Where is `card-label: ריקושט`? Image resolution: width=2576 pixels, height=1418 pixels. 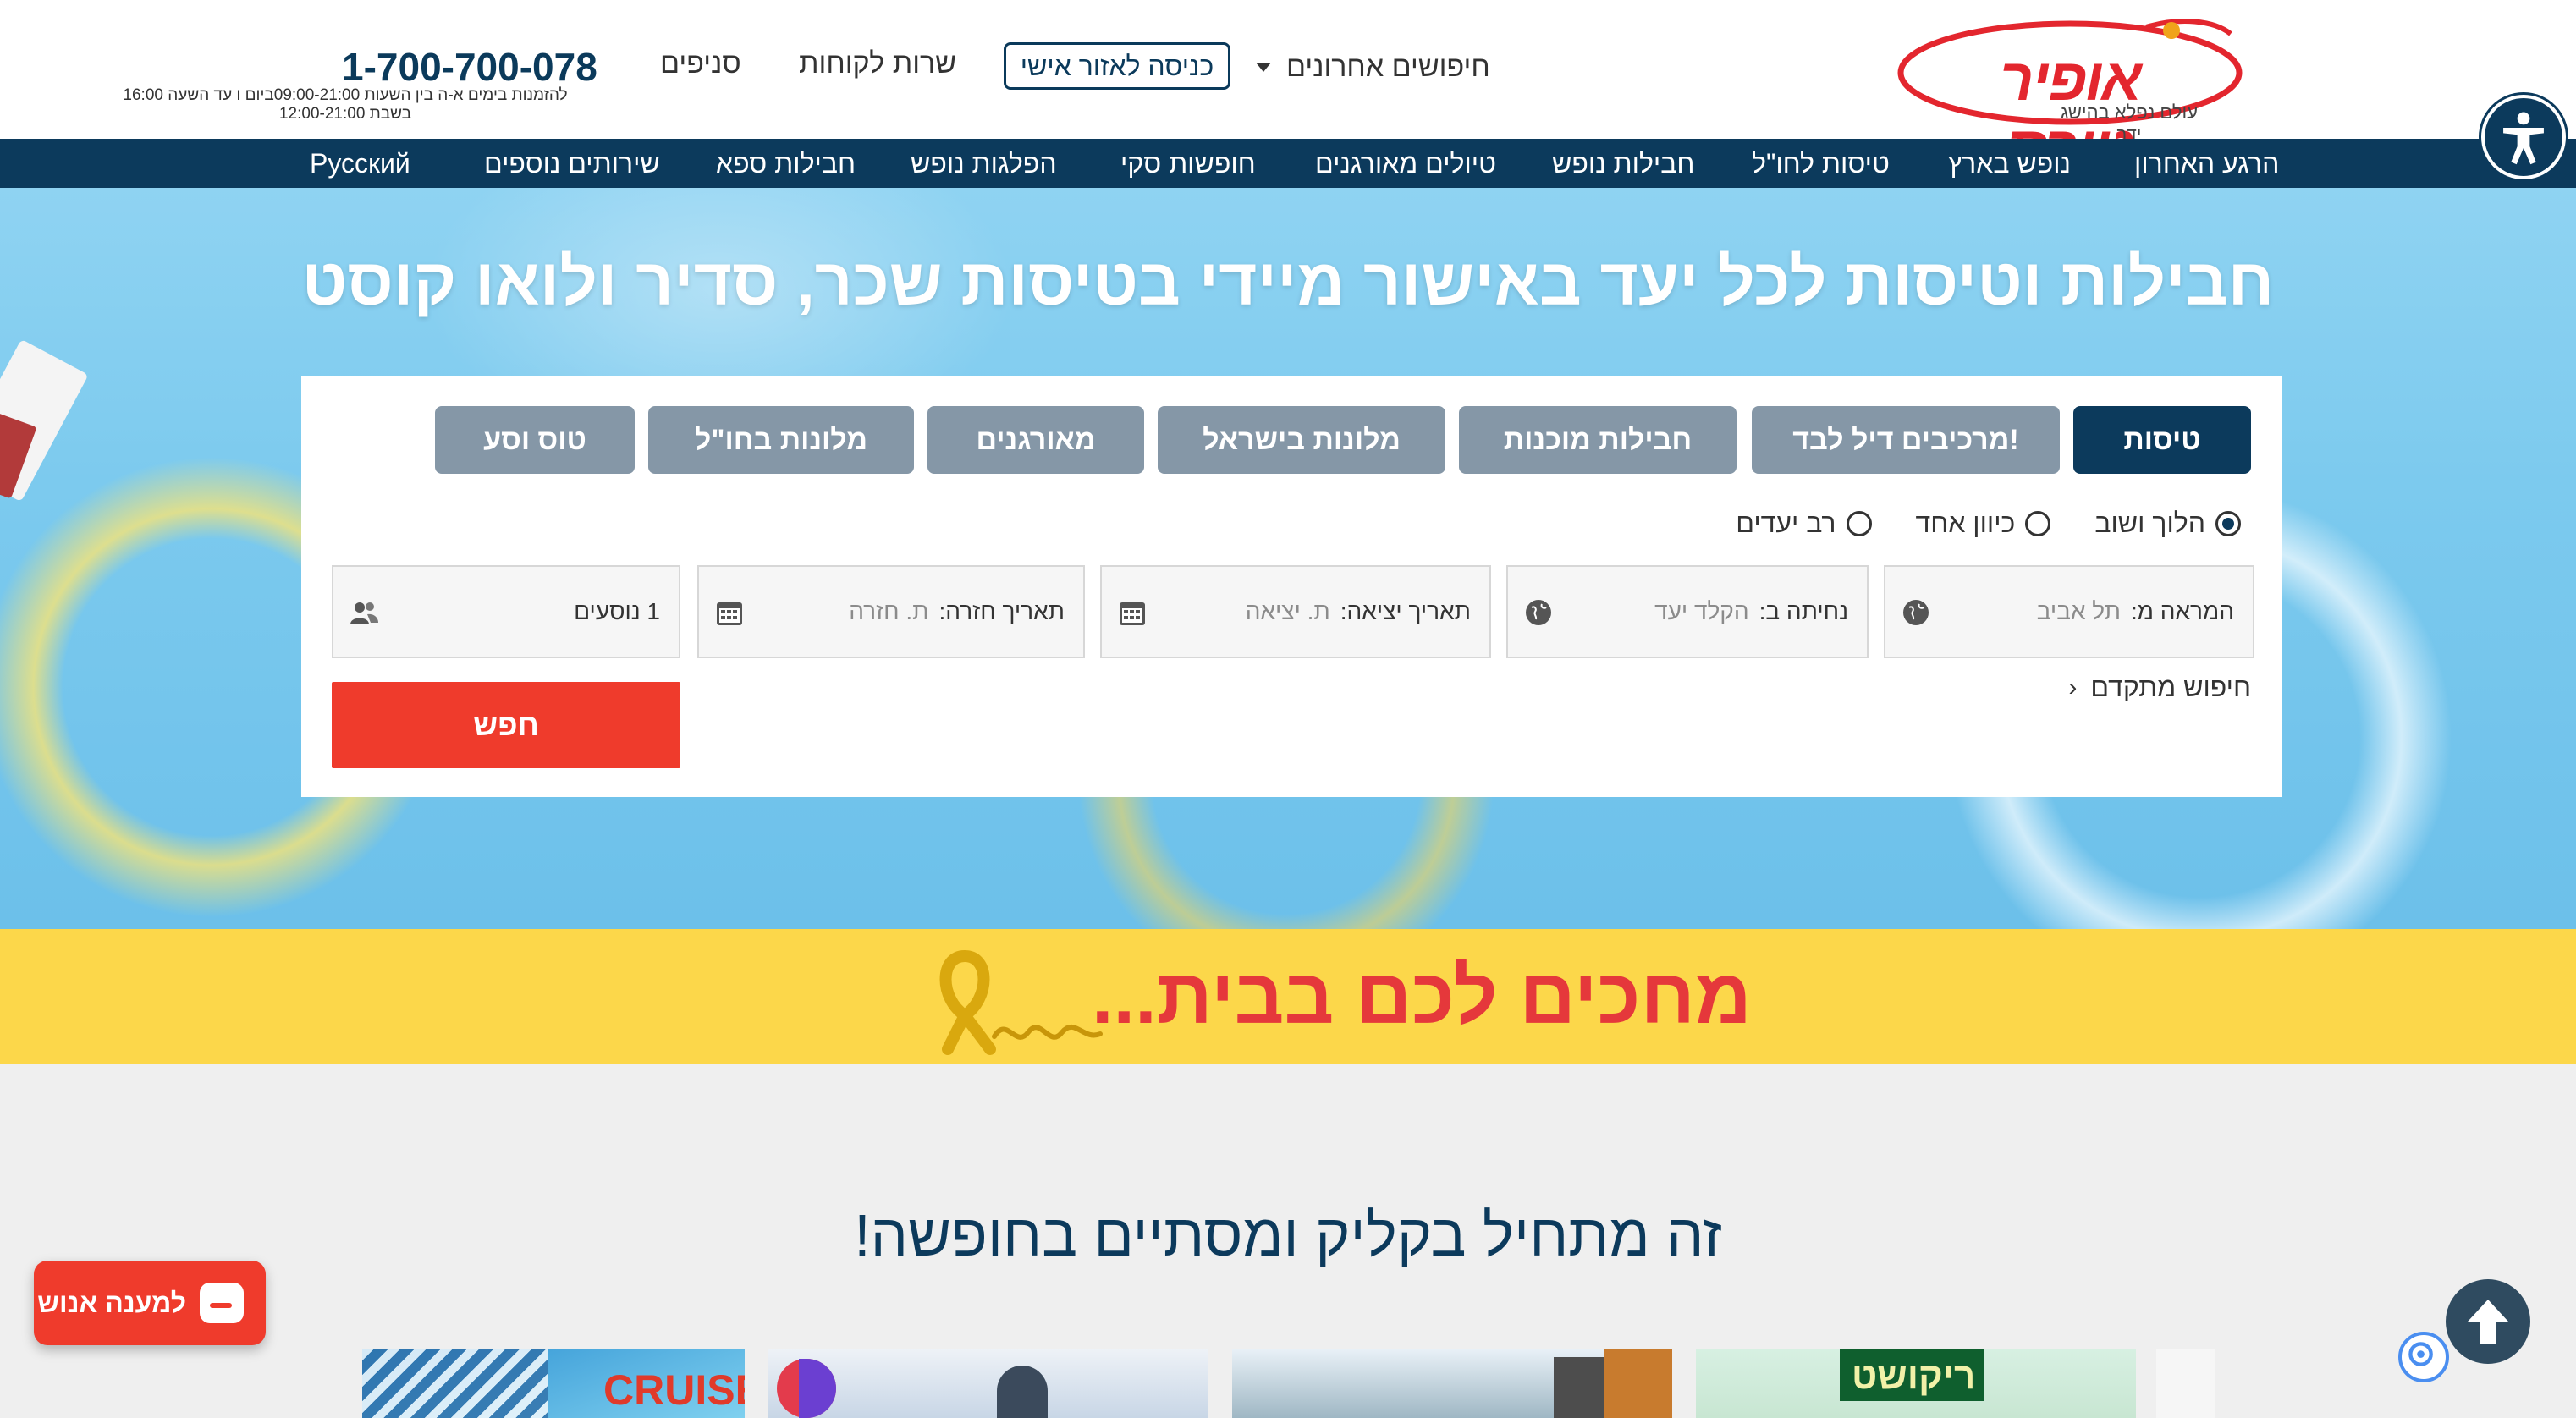 card-label: ריקושט is located at coordinates (1914, 1376).